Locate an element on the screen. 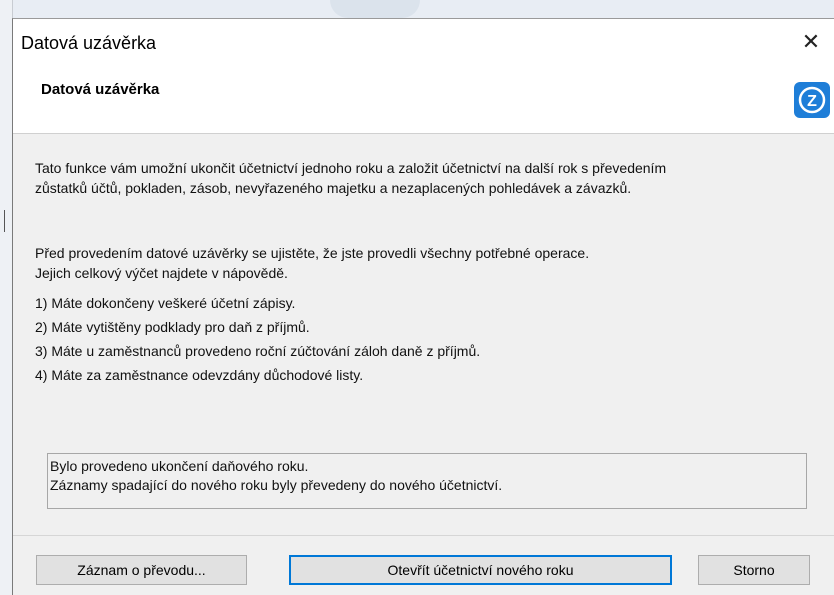  checklist-item: 1) Máte dokončeny veškeré účetní zápisy. is located at coordinates (165, 303).